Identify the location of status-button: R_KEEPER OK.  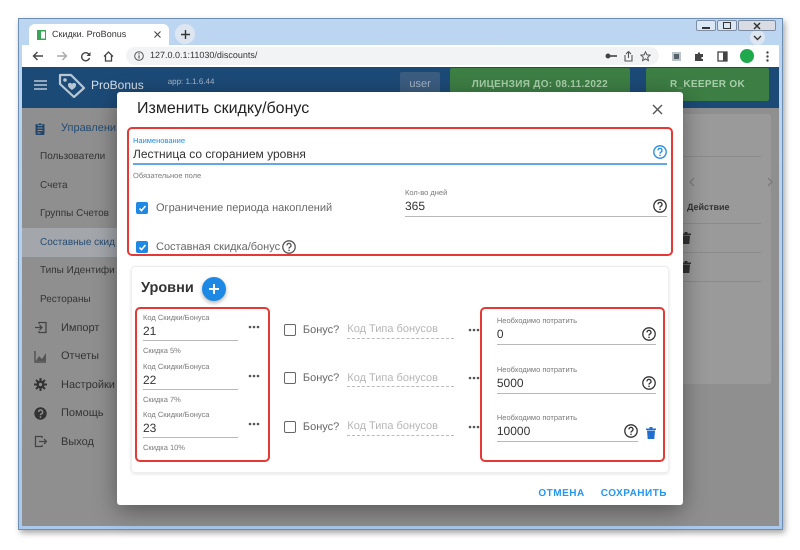
(707, 84).